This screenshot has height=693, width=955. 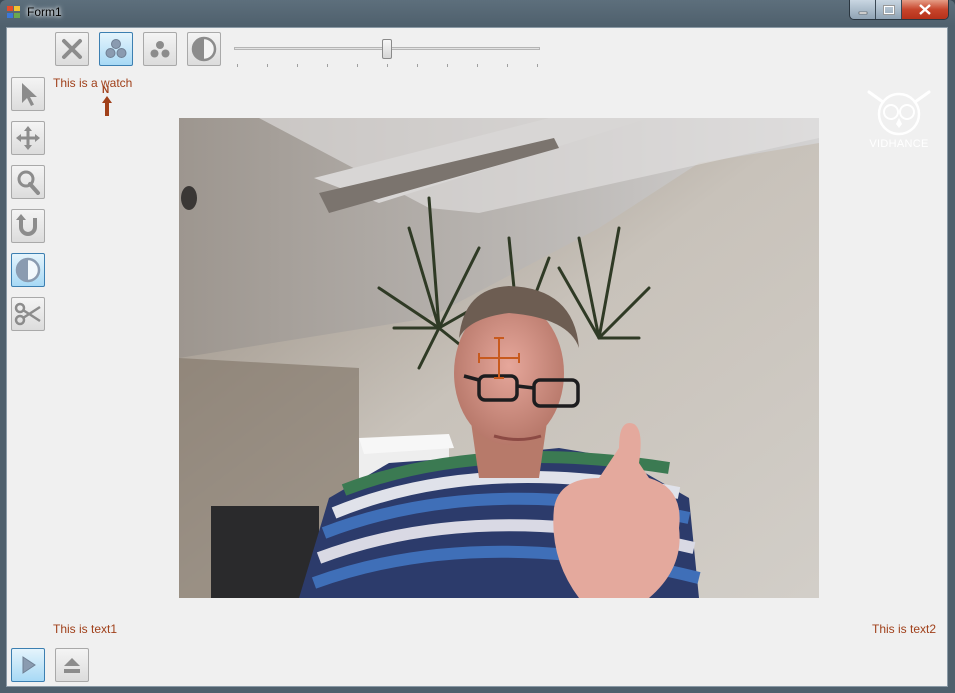 I want to click on north-arrow-icon, so click(x=107, y=106).